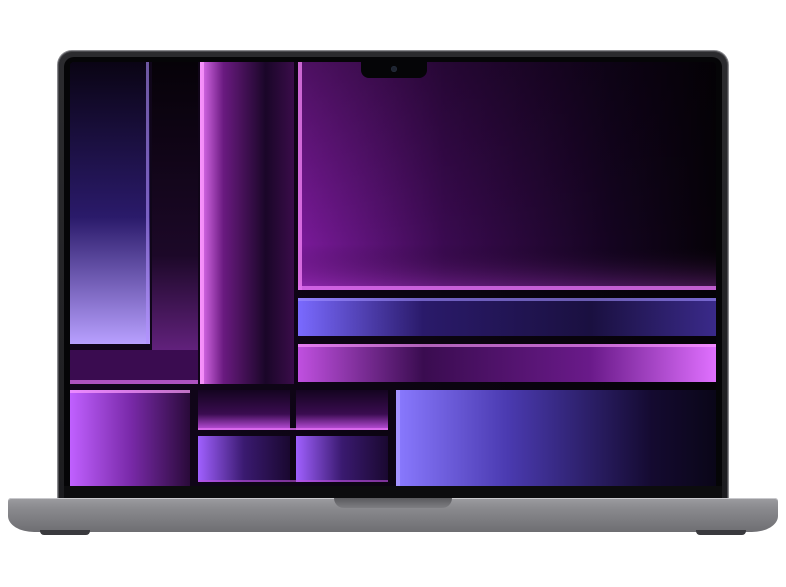  What do you see at coordinates (130, 438) in the screenshot?
I see `block-bottom-left` at bounding box center [130, 438].